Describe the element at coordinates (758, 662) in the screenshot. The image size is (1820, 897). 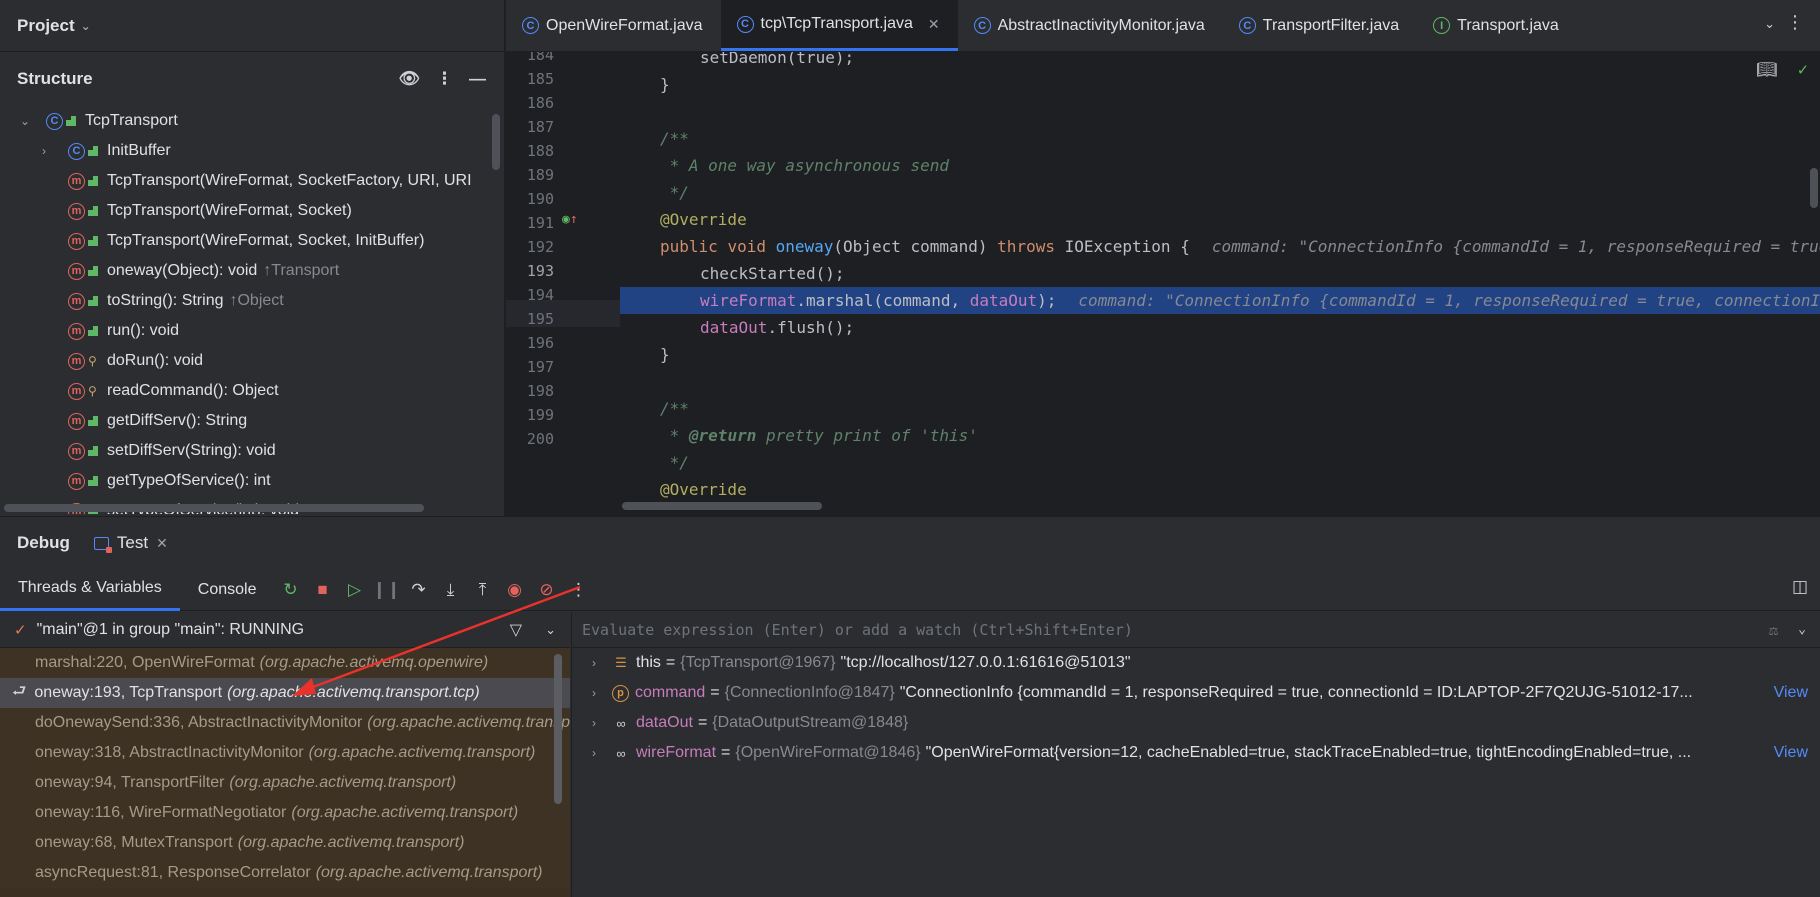
I see `variable-type: {TcpTransport@1967}` at that location.